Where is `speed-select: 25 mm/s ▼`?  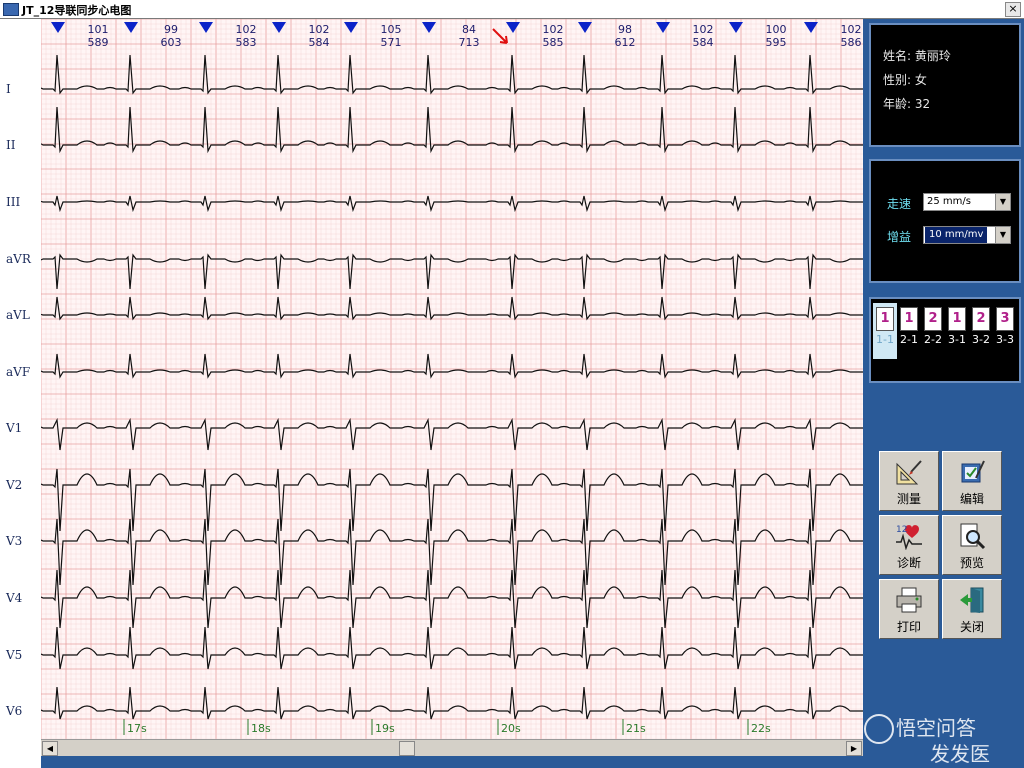
speed-select: 25 mm/s ▼ is located at coordinates (967, 202).